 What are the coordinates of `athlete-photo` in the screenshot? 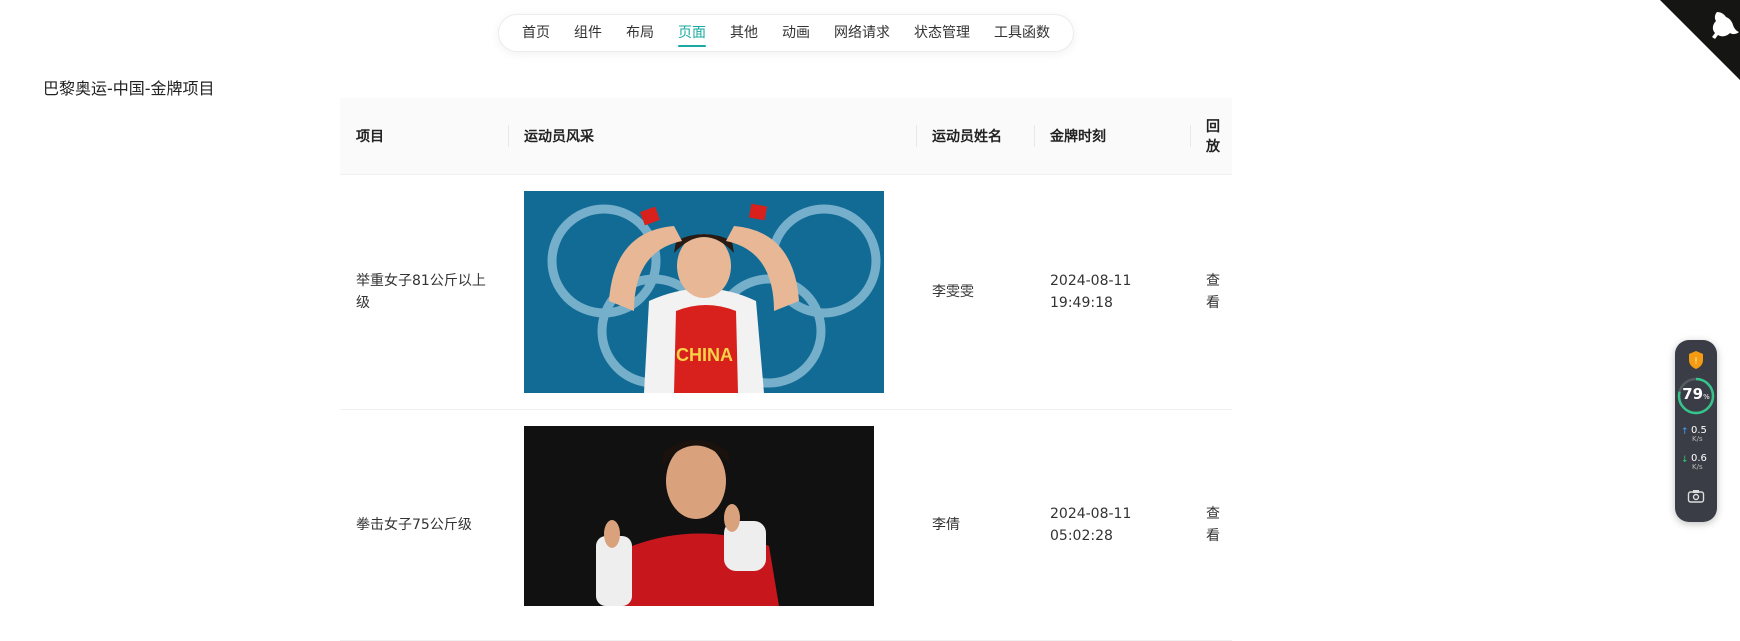 It's located at (699, 516).